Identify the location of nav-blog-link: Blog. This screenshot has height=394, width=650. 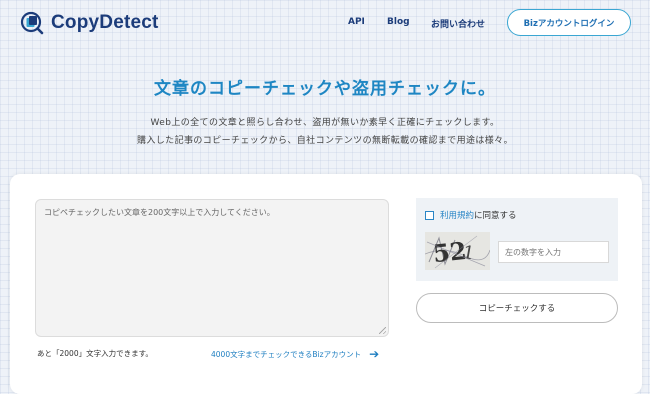
(398, 22).